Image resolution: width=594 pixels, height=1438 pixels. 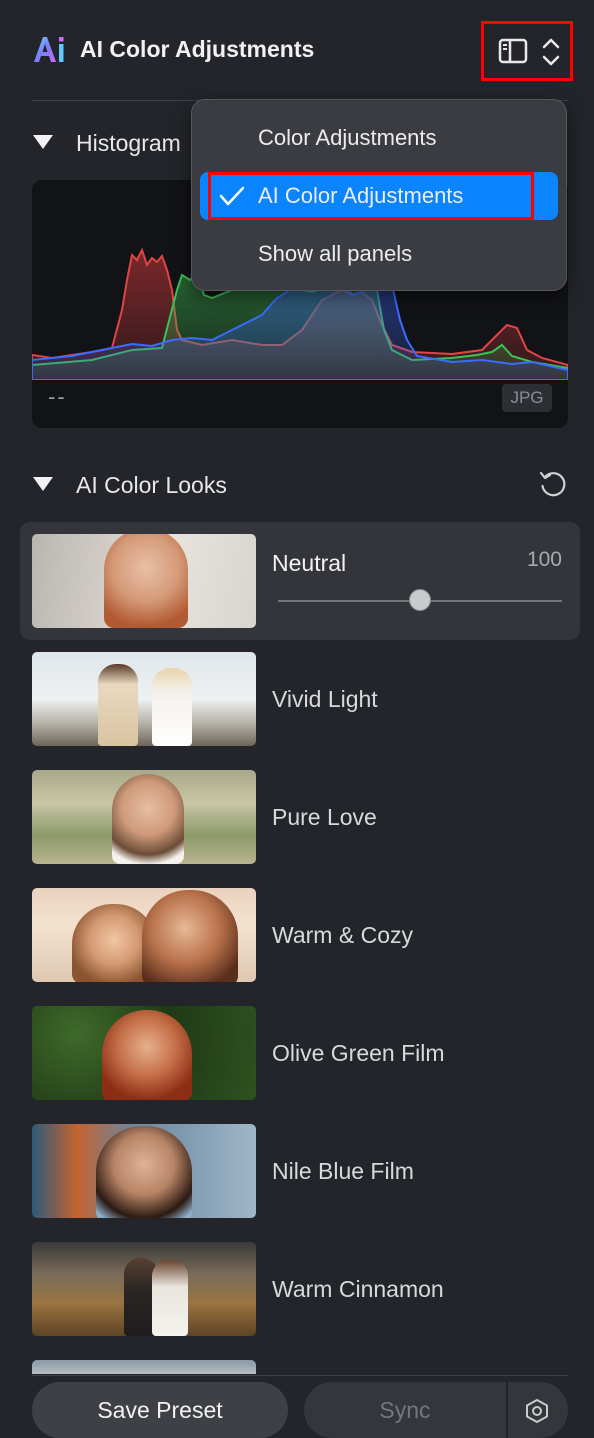 I want to click on menu-item-ai-color-adjustments: AI Color Adjustments, so click(x=379, y=196).